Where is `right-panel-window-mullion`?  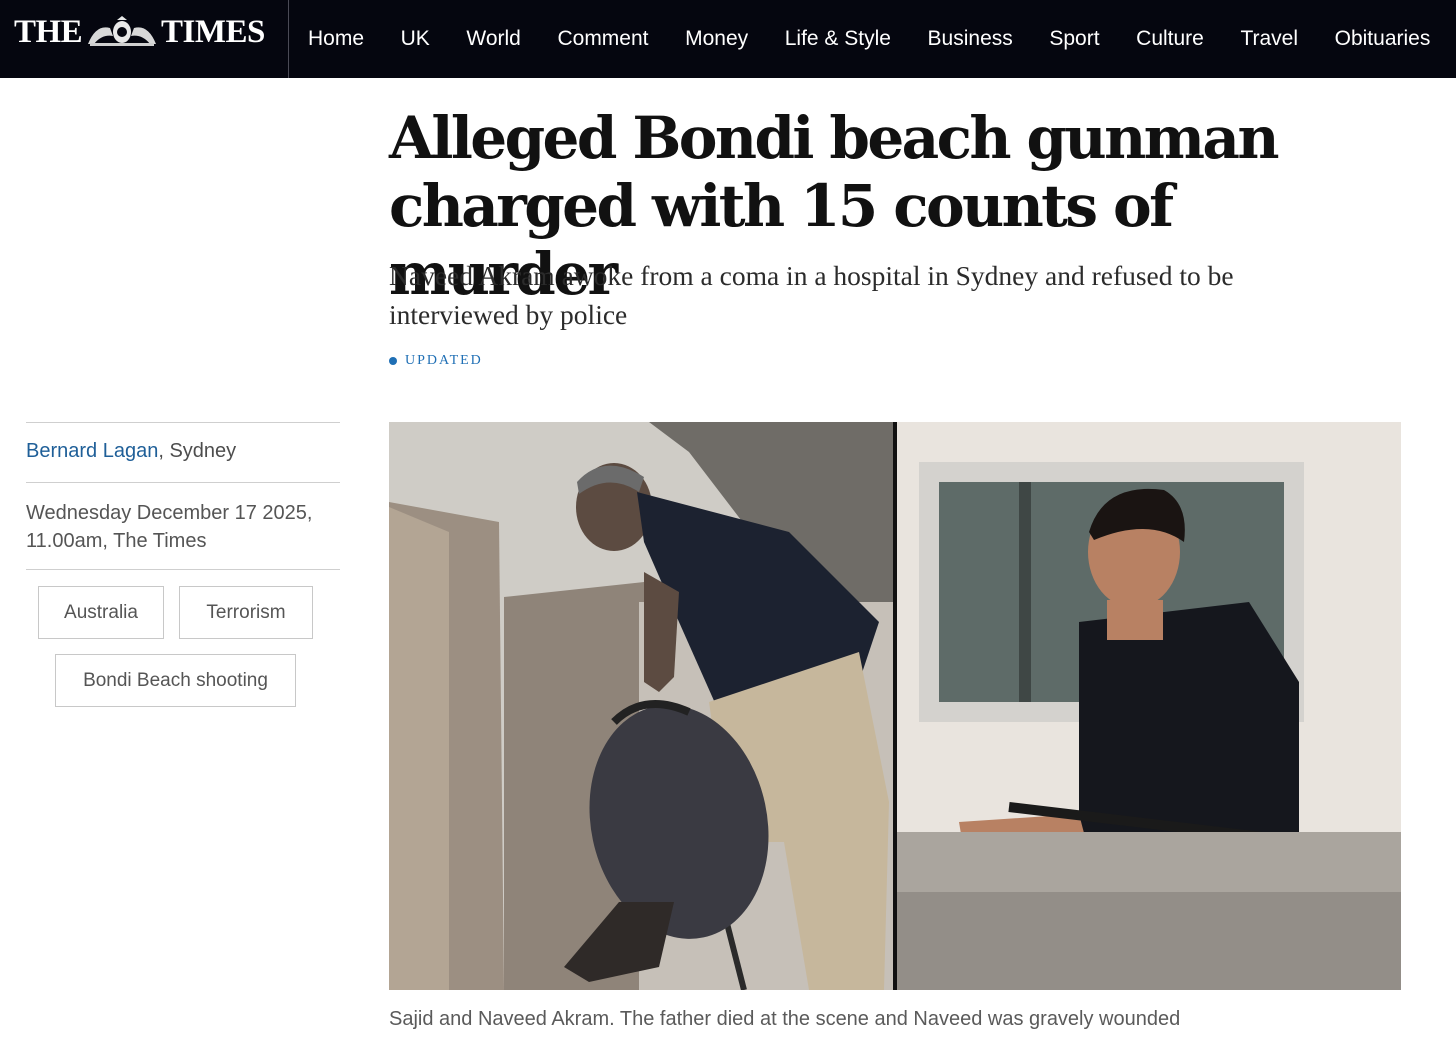 right-panel-window-mullion is located at coordinates (1025, 592).